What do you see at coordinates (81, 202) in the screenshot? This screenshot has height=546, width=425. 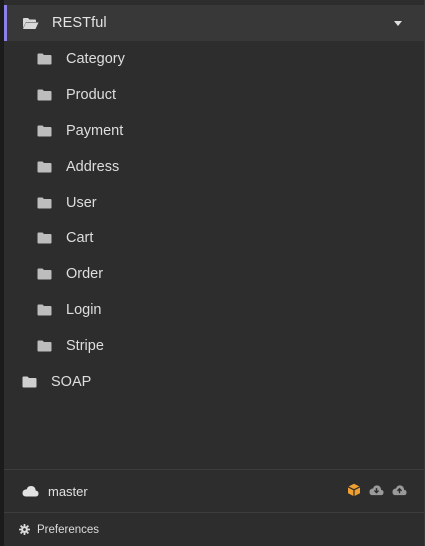 I see `tree-item-label: User` at bounding box center [81, 202].